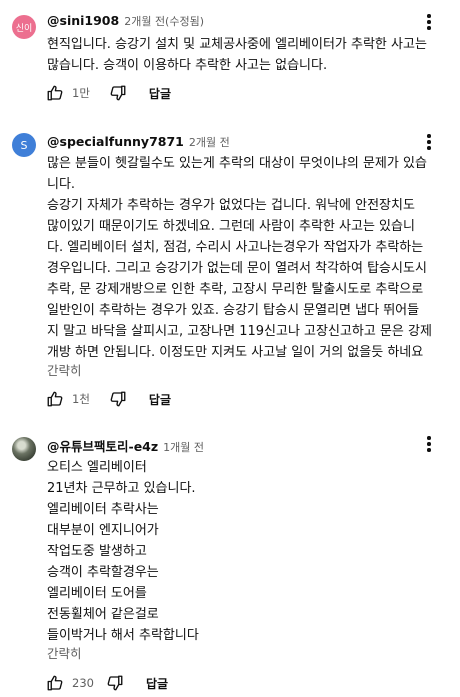  What do you see at coordinates (103, 572) in the screenshot?
I see `comment-line: 승객이 추락할경우는` at bounding box center [103, 572].